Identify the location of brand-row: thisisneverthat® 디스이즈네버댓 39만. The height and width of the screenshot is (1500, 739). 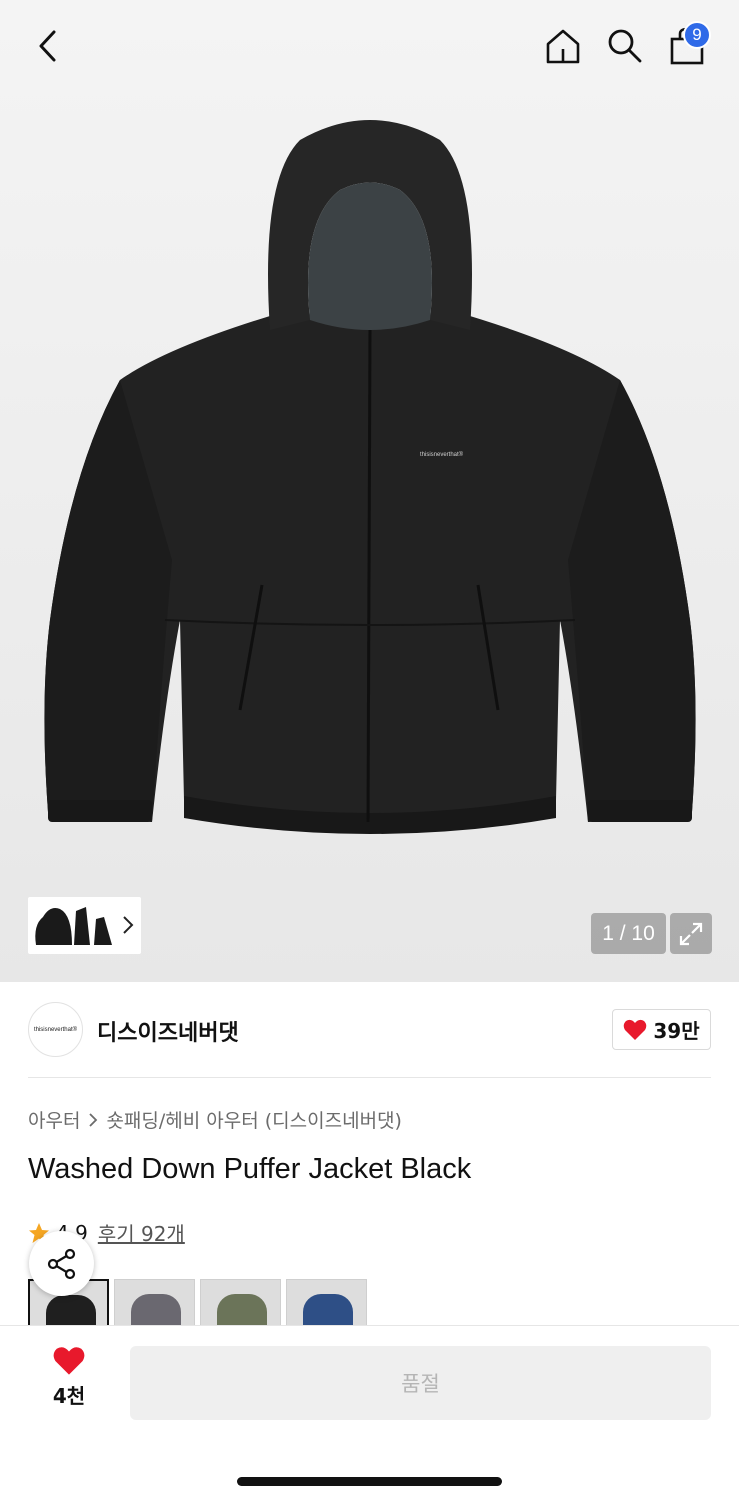
(369, 1030).